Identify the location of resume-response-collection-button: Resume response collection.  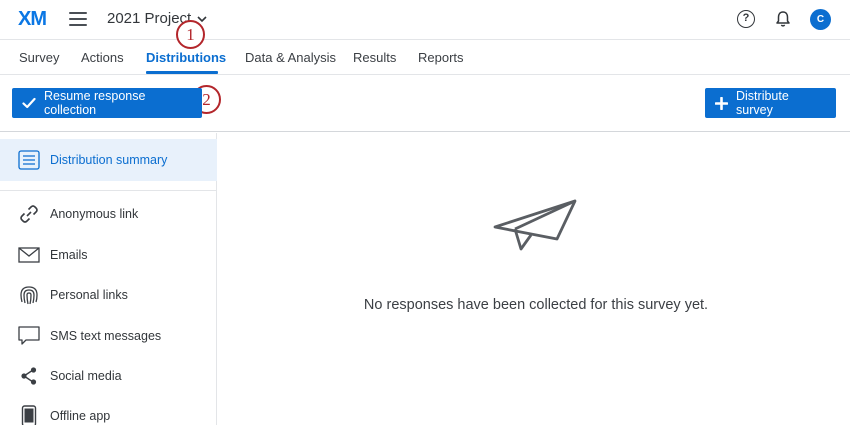
(107, 103).